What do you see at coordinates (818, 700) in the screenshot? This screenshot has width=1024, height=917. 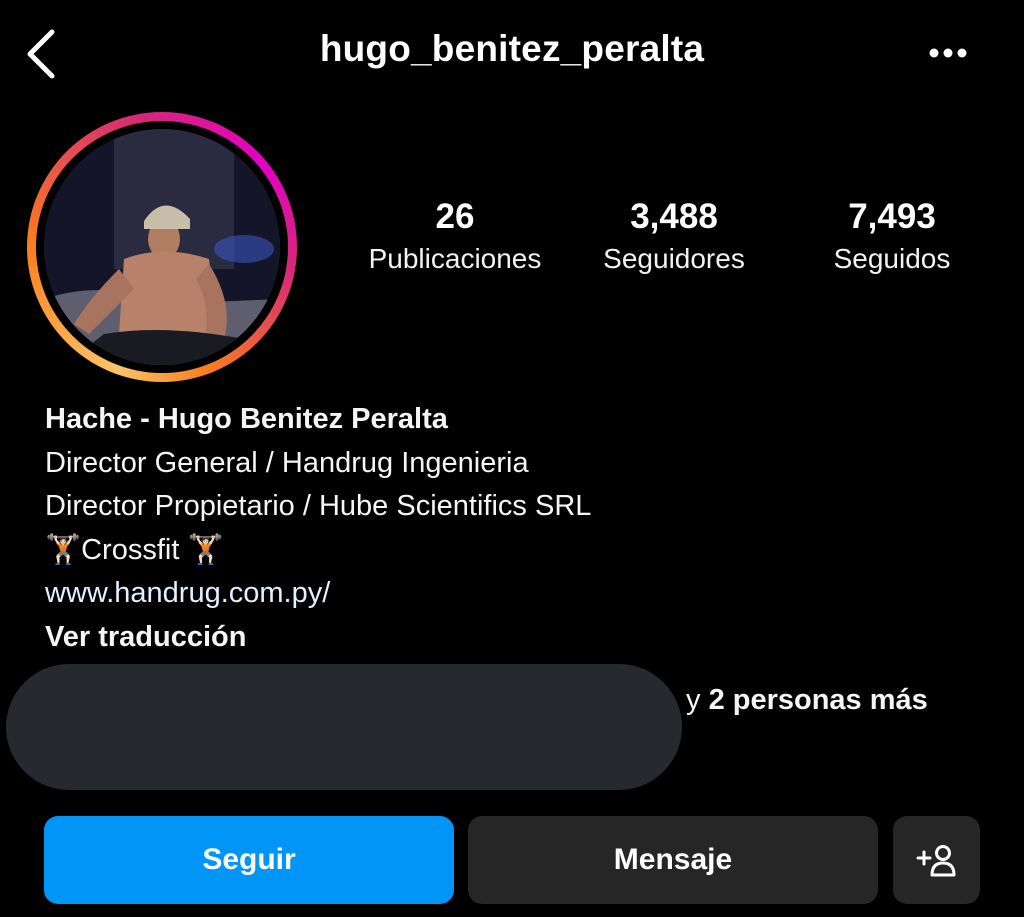 I see `followed-by-count: 2 personas más` at bounding box center [818, 700].